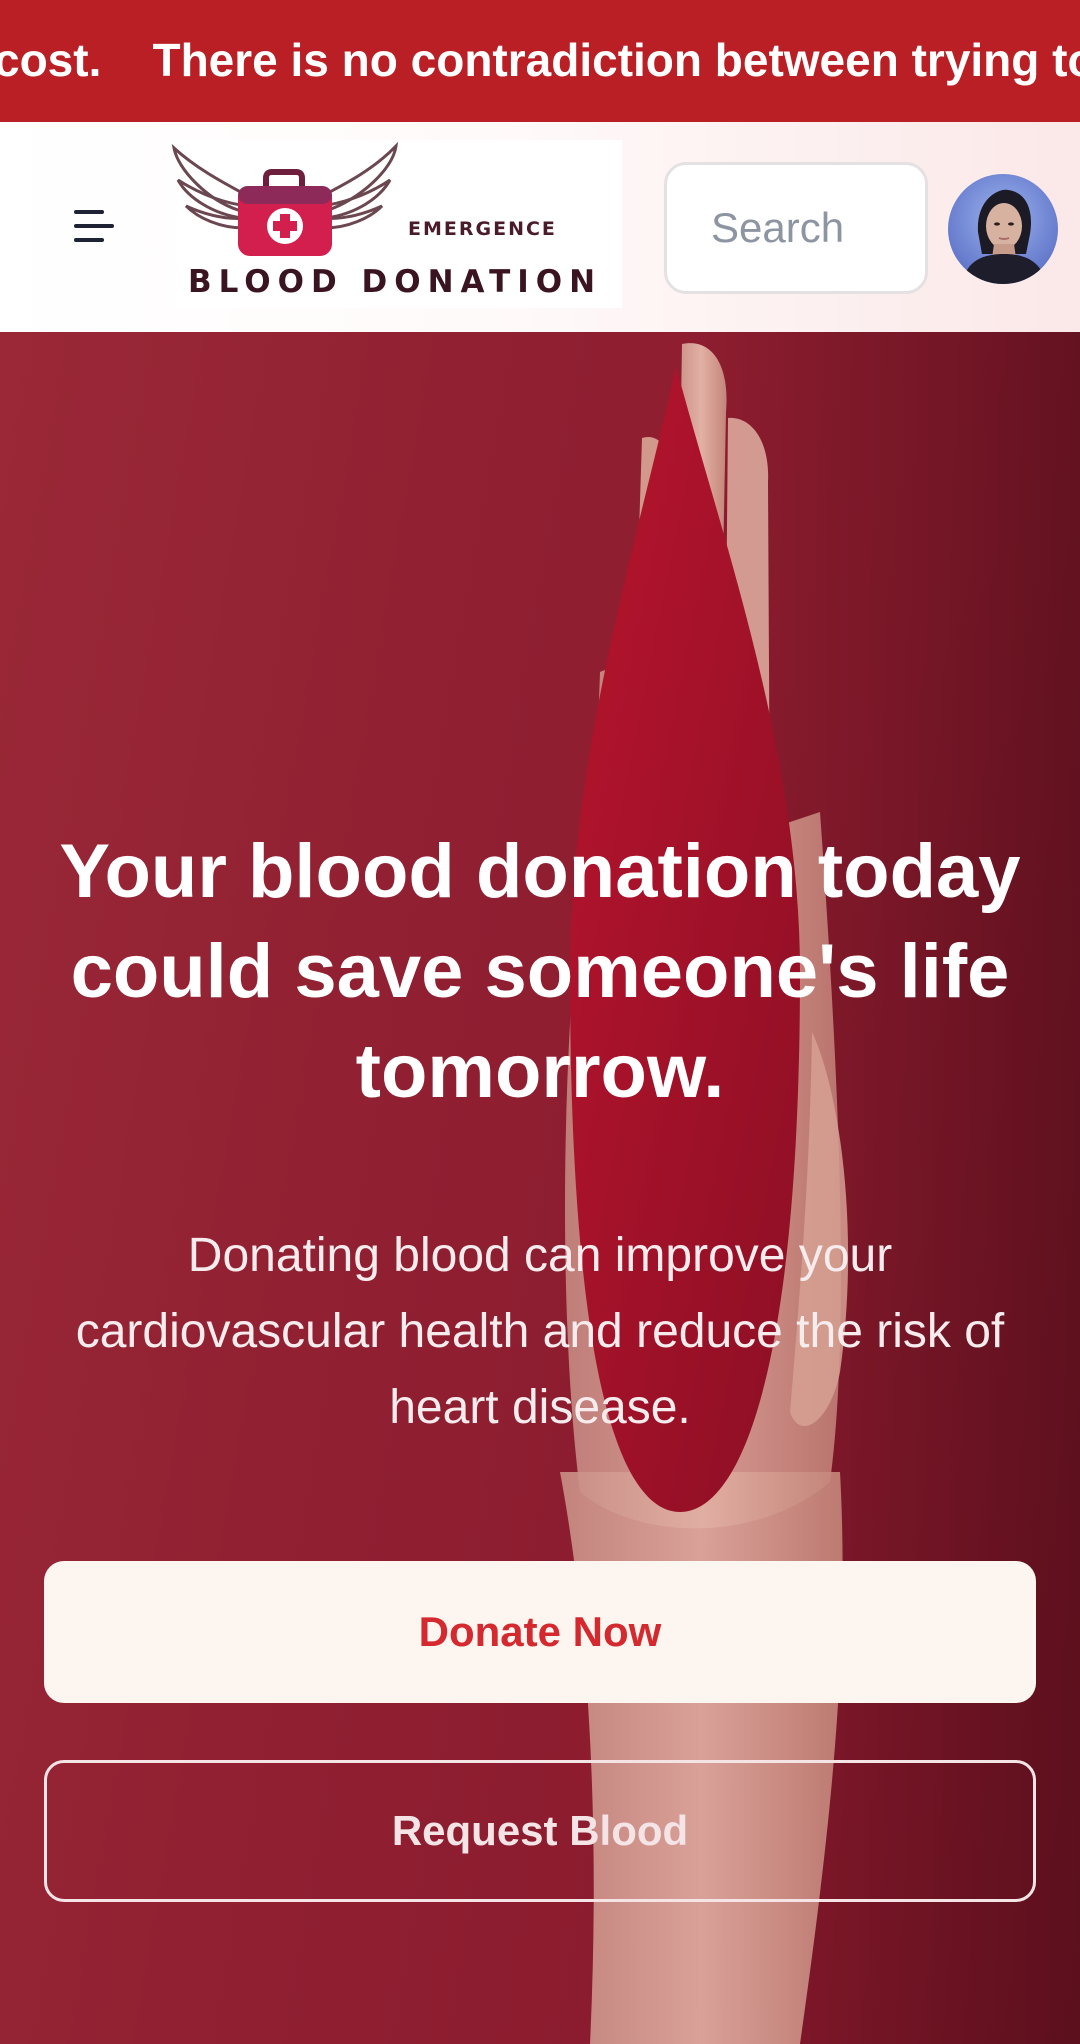 Image resolution: width=1080 pixels, height=2044 pixels. What do you see at coordinates (395, 282) in the screenshot?
I see `logo-bottom-text: BLOOD DONATION` at bounding box center [395, 282].